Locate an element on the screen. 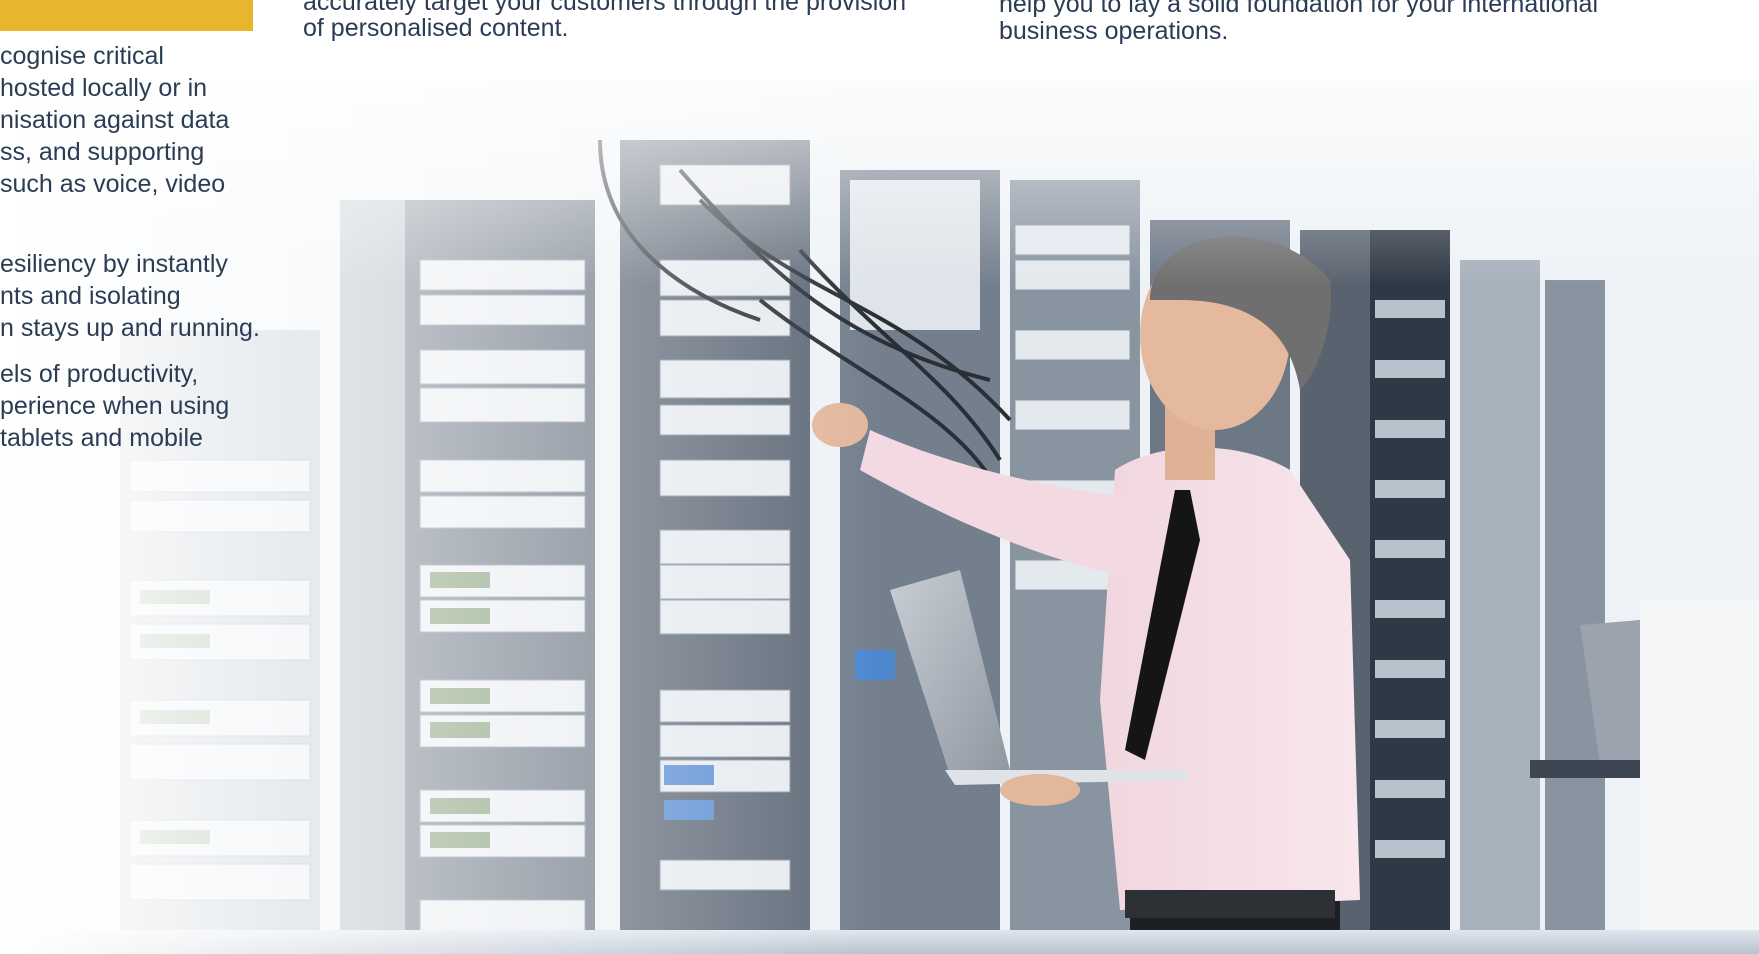 This screenshot has height=954, width=1759. left-para3-line2: perience when using is located at coordinates (115, 406).